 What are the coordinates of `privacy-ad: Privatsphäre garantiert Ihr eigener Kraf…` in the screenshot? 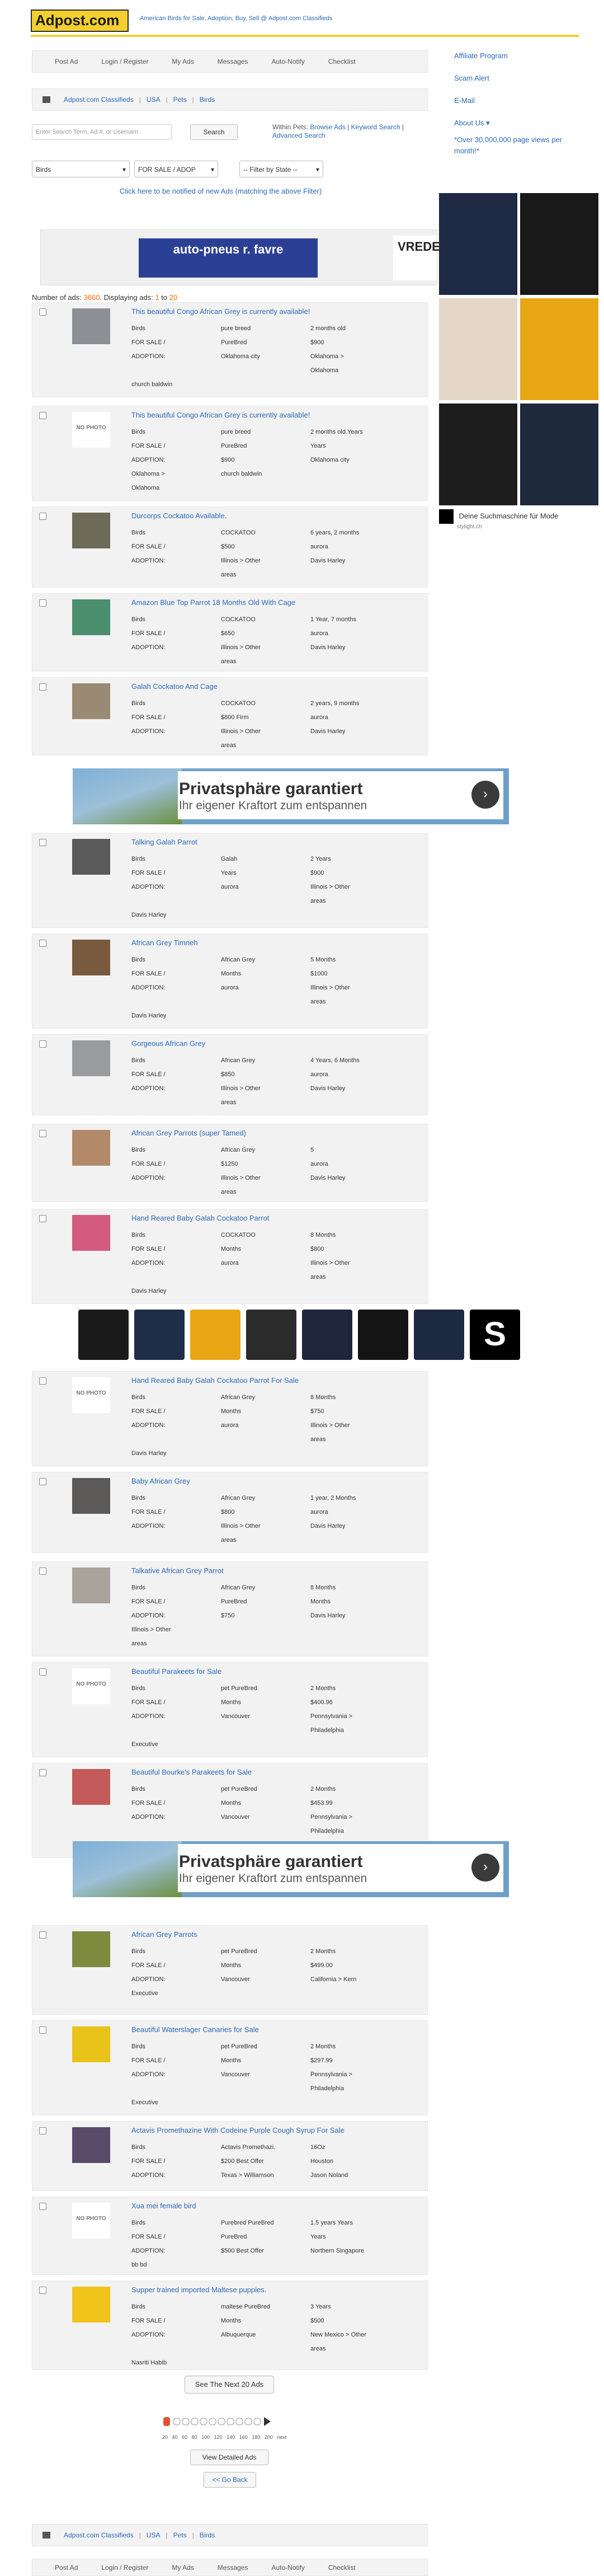 It's located at (291, 796).